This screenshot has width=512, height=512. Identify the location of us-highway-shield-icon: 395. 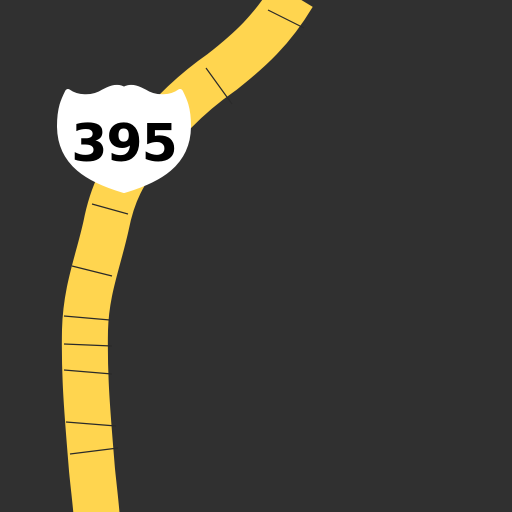
(124, 138).